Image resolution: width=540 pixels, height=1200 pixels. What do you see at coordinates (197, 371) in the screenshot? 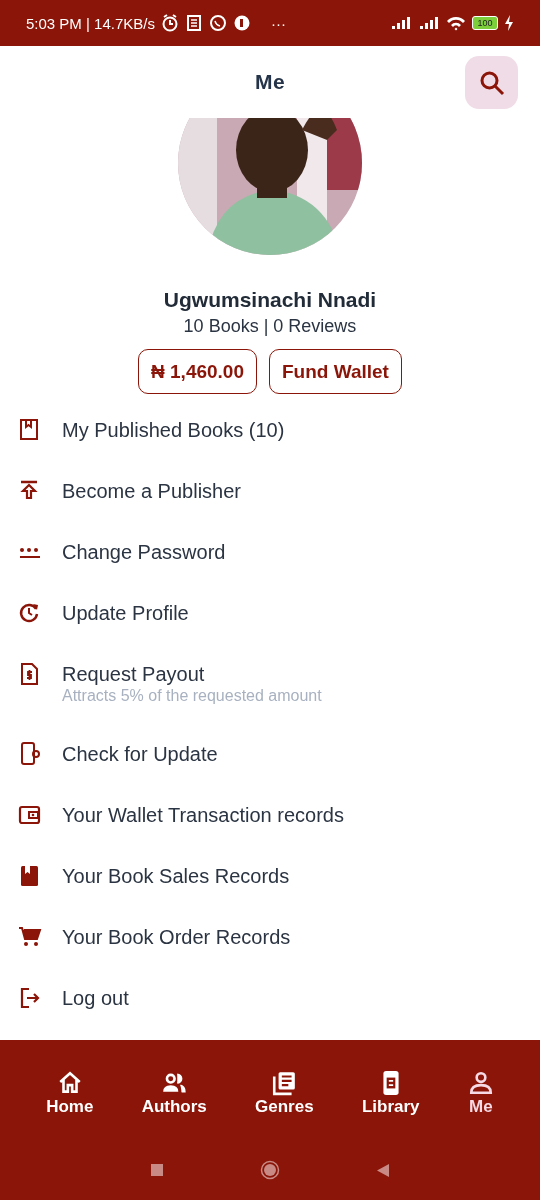
I see `wallet-balance-button: ₦ 1,460.00` at bounding box center [197, 371].